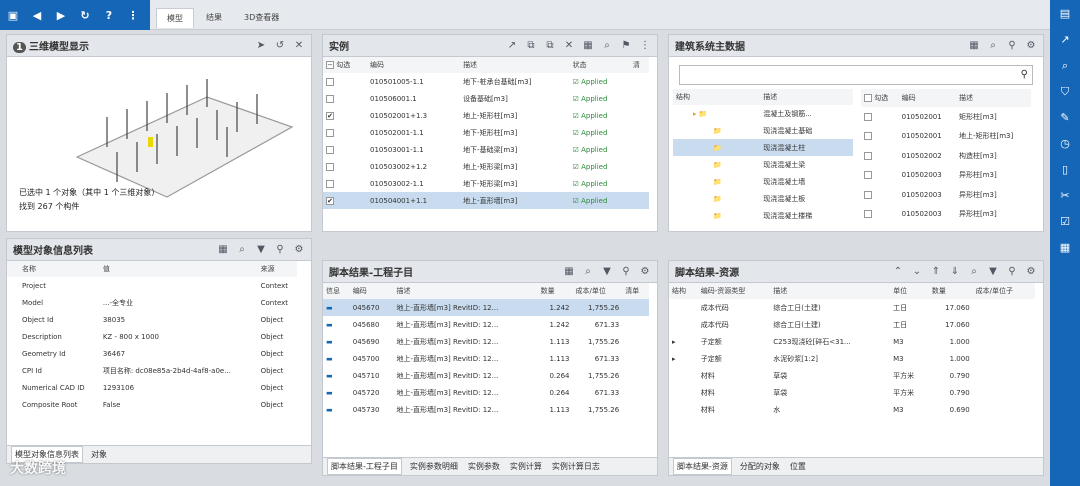 The width and height of the screenshot is (1080, 486). Describe the element at coordinates (486, 81) in the screenshot. I see `table-row: 010501005-1.1 地下-桩承台基础[m3] ☑ Applied` at that location.